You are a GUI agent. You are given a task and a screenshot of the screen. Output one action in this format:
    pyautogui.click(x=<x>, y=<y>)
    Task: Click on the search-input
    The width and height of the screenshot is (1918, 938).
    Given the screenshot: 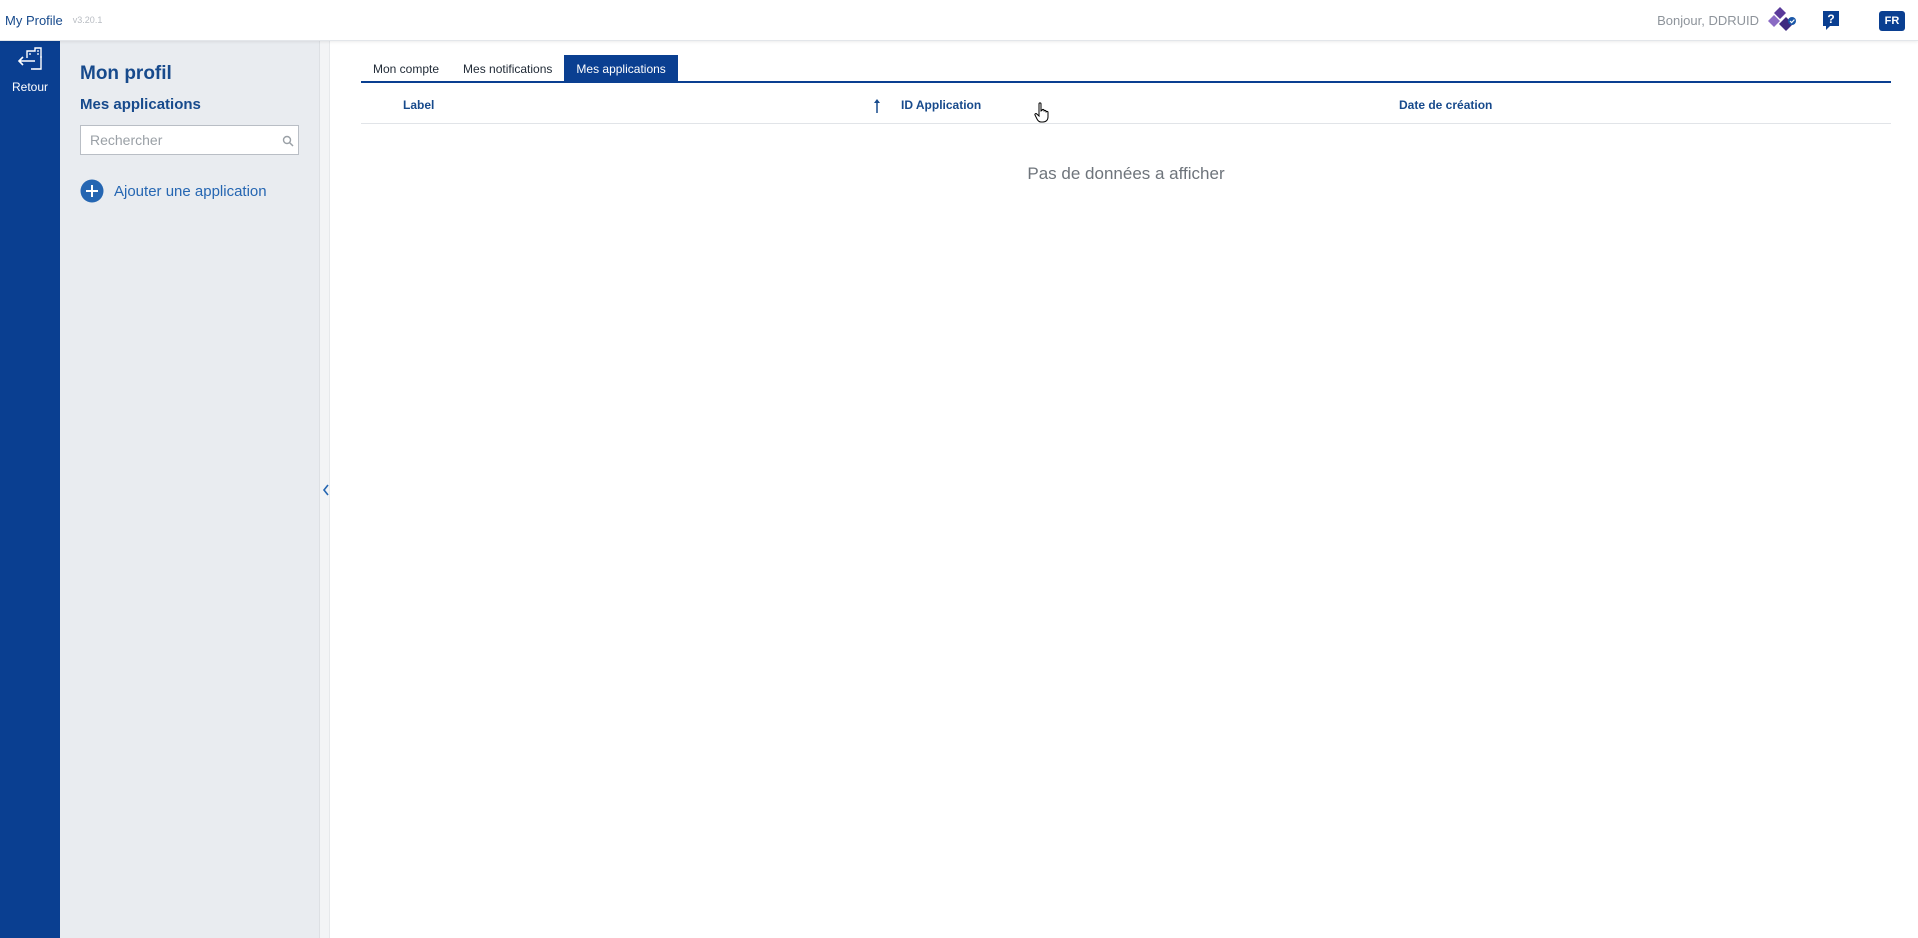 What is the action you would take?
    pyautogui.click(x=176, y=140)
    